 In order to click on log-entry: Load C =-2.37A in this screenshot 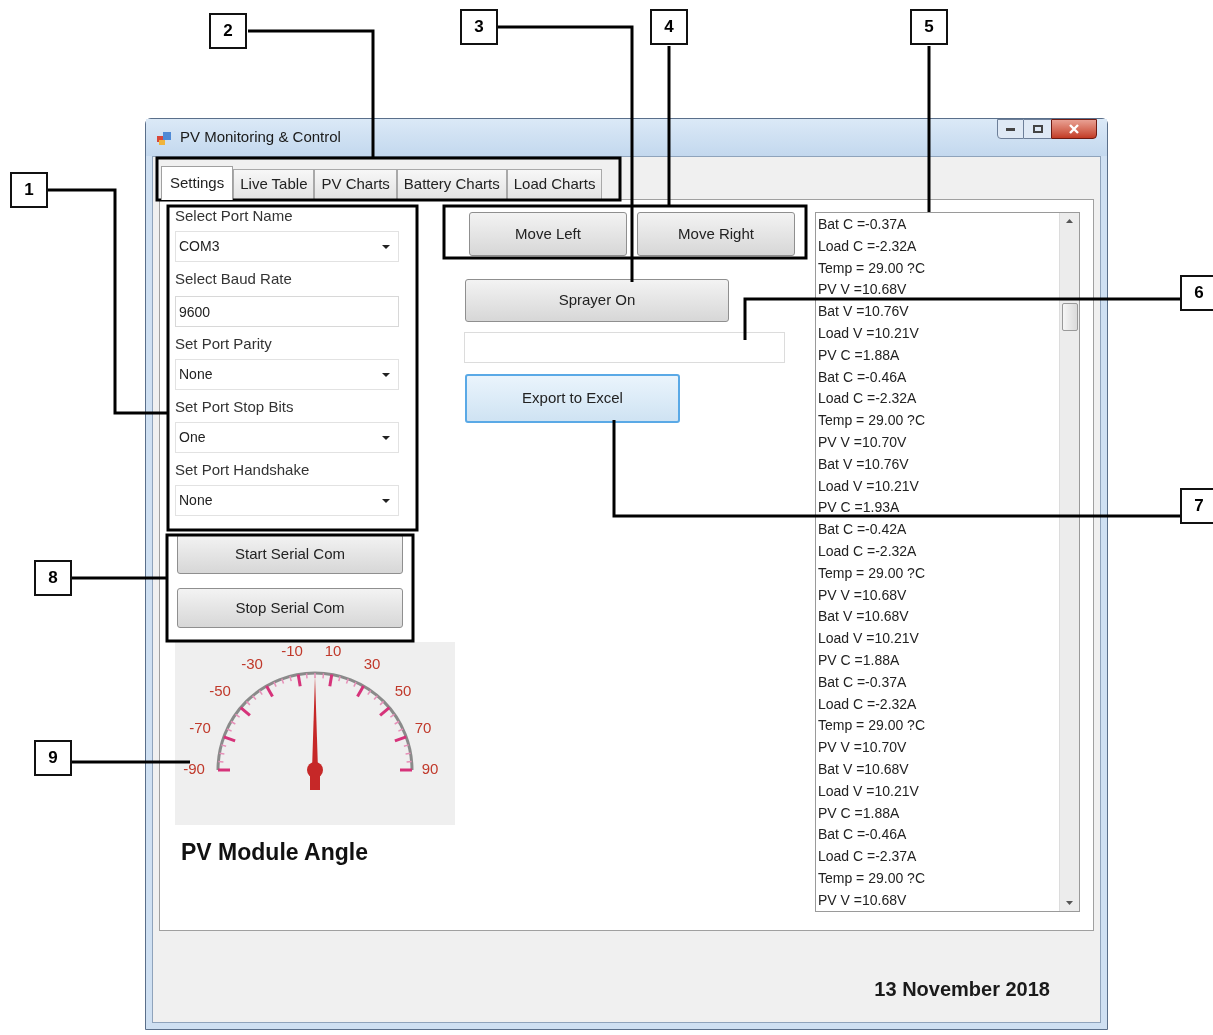, I will do `click(938, 857)`.